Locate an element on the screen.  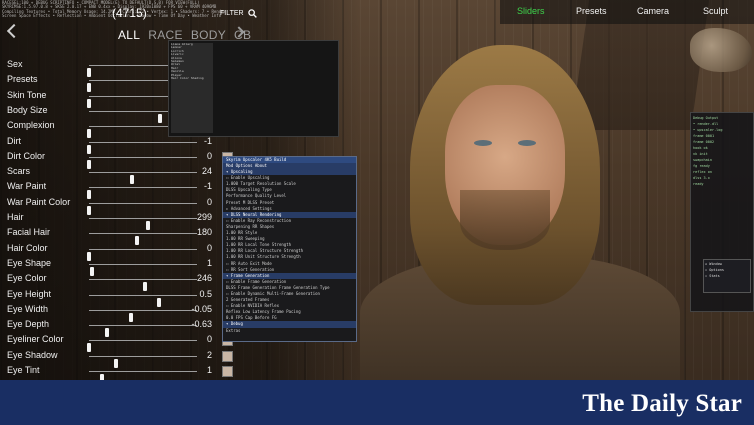
slider-row: Eyeliner Color 0 is located at coordinates (120, 343).